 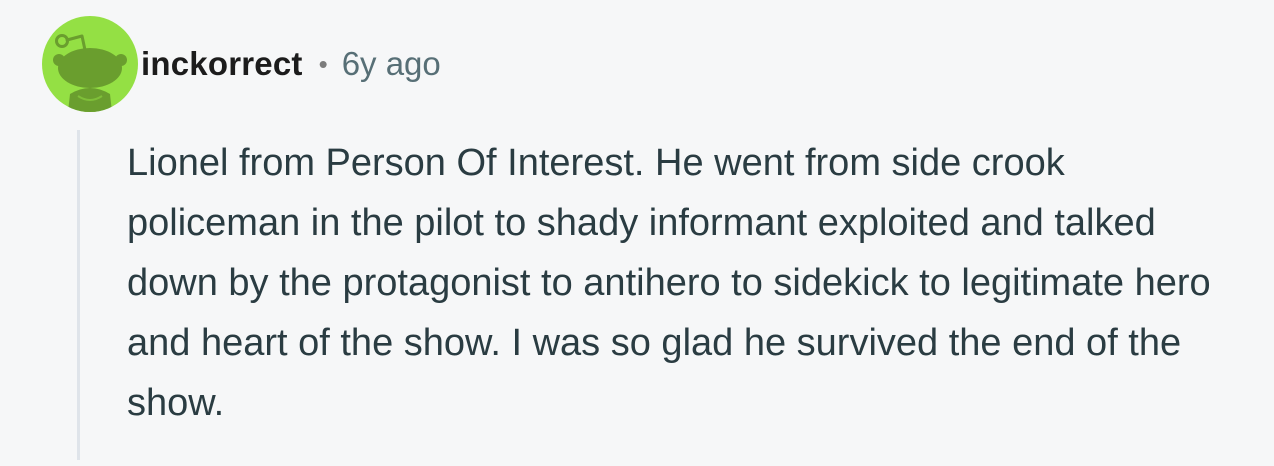 I want to click on username-link: inckorrect, so click(x=222, y=64).